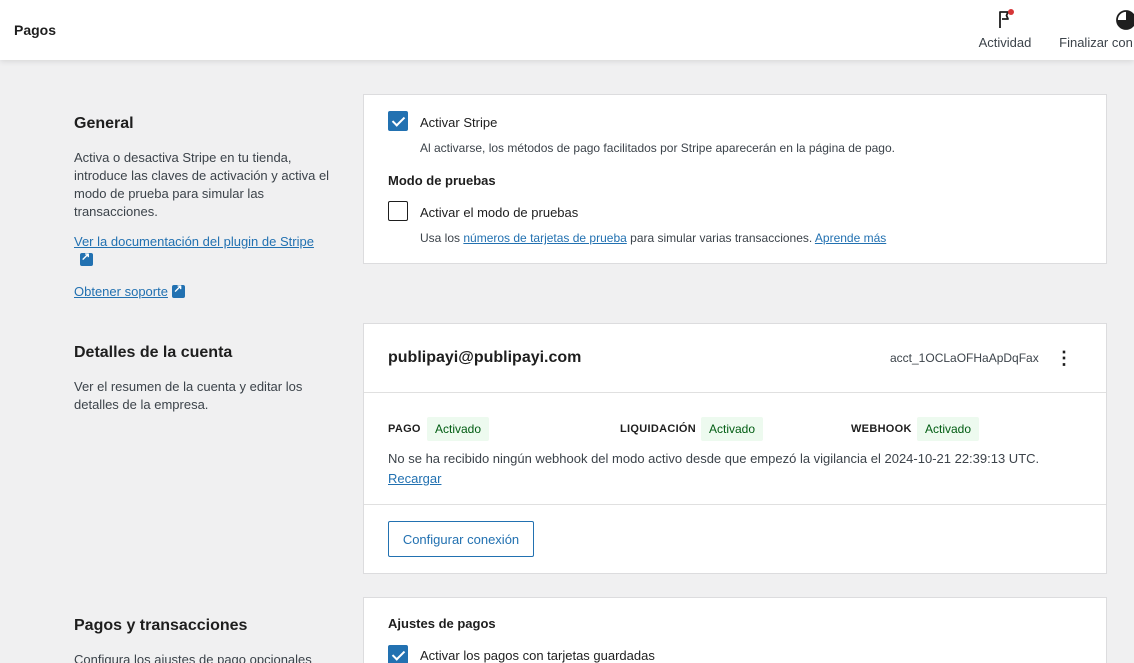 Image resolution: width=1134 pixels, height=663 pixels. I want to click on support-link: Obtener soporte, so click(121, 291).